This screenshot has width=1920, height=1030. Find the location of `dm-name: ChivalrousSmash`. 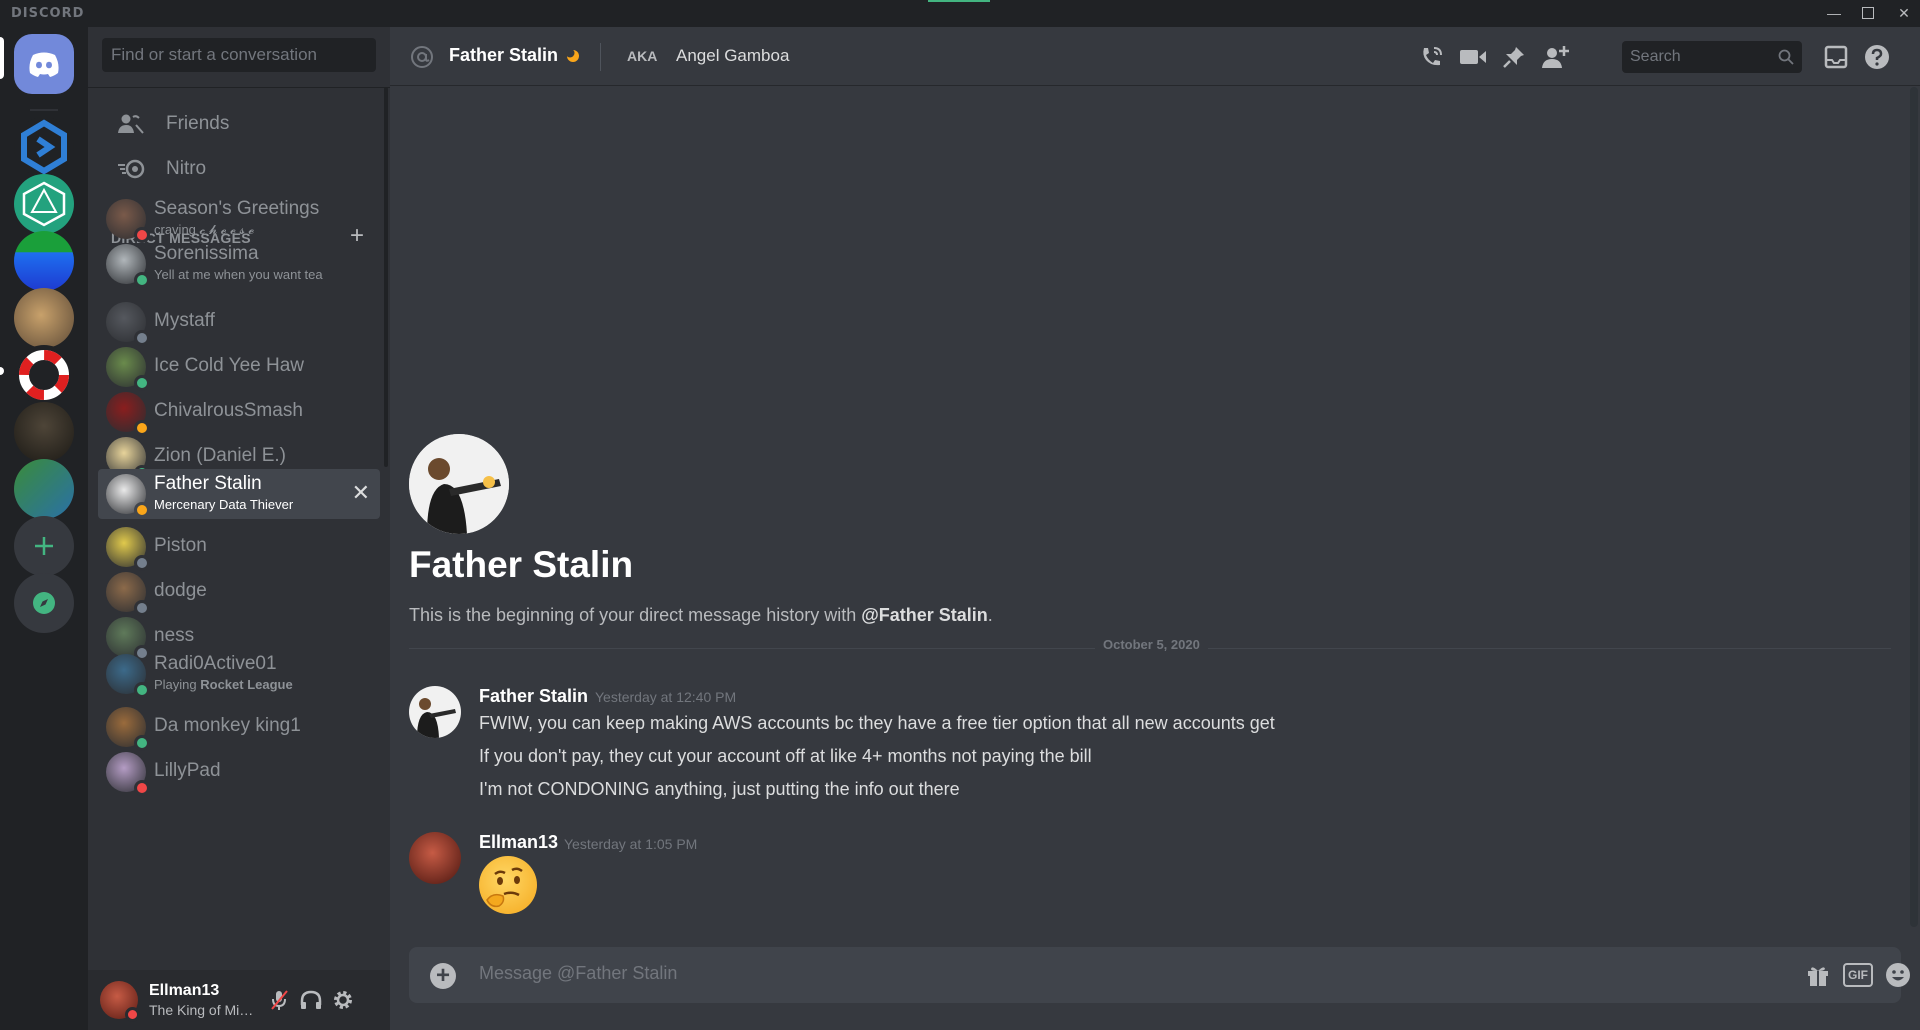

dm-name: ChivalrousSmash is located at coordinates (228, 410).